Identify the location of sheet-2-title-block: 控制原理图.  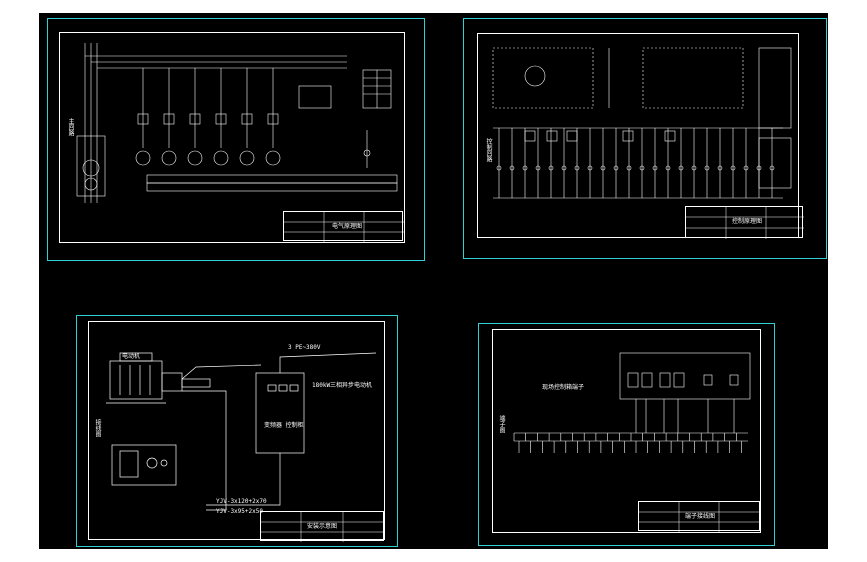
(744, 222).